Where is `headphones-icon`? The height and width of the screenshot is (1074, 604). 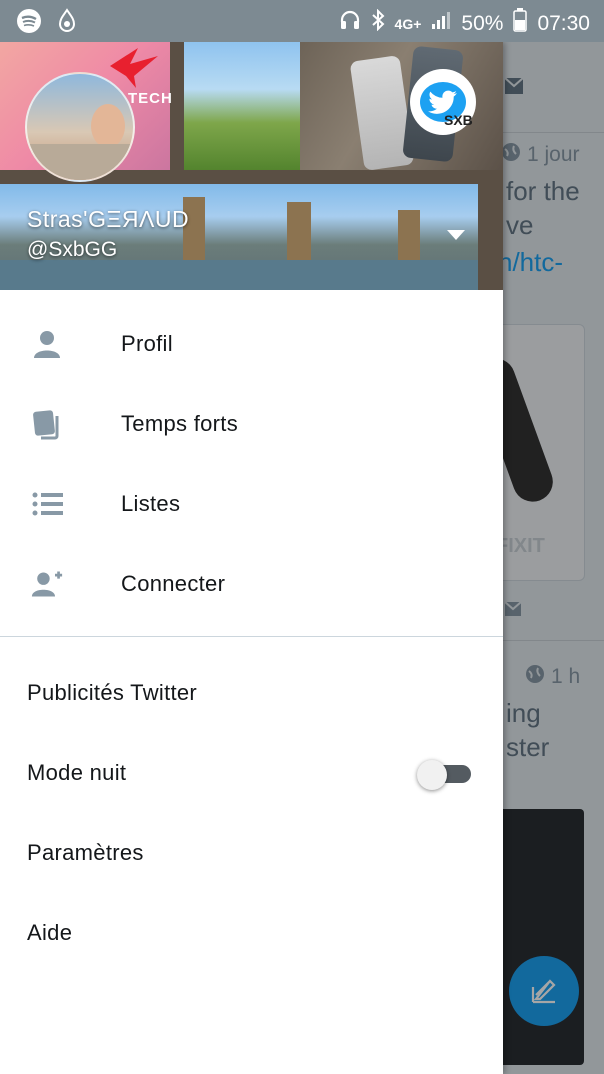 headphones-icon is located at coordinates (350, 23).